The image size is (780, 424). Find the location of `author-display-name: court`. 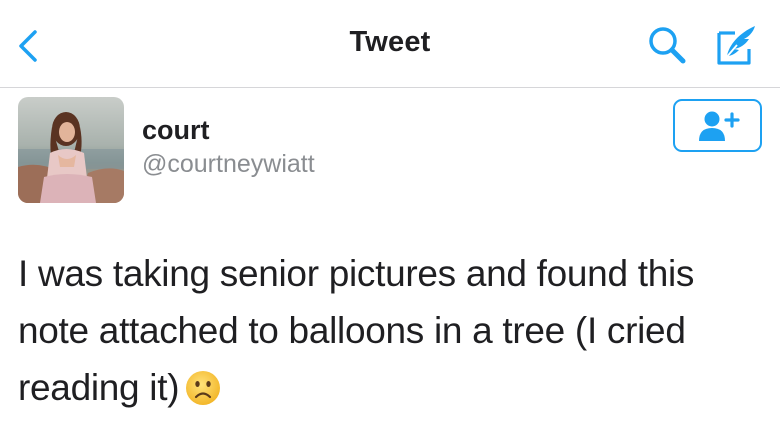

author-display-name: court is located at coordinates (176, 130).